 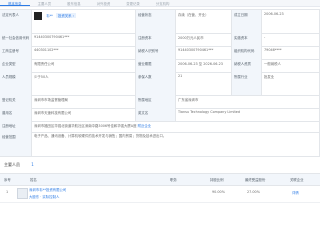 I want to click on label: 经营范围, so click(x=16, y=144).